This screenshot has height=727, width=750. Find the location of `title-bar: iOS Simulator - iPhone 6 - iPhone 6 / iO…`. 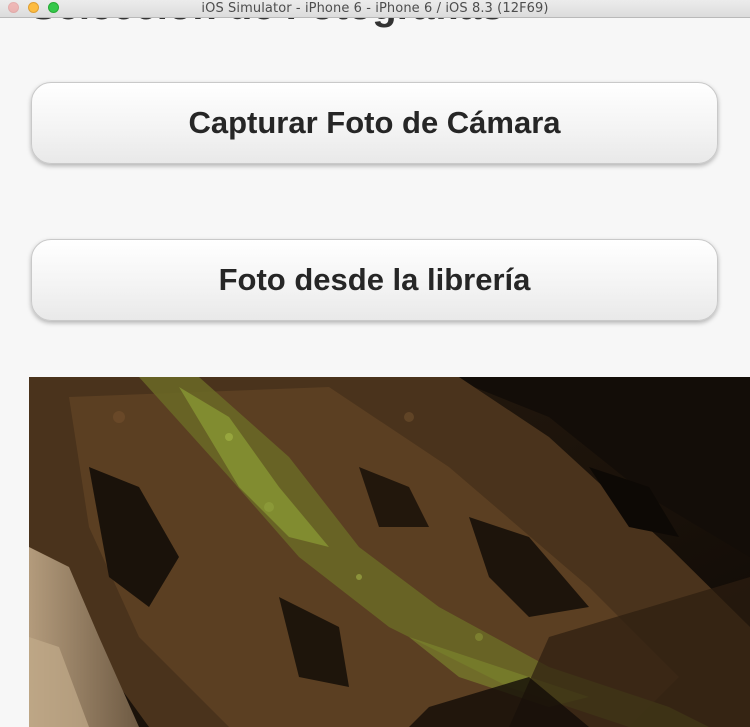

title-bar: iOS Simulator - iPhone 6 - iPhone 6 / iO… is located at coordinates (375, 9).